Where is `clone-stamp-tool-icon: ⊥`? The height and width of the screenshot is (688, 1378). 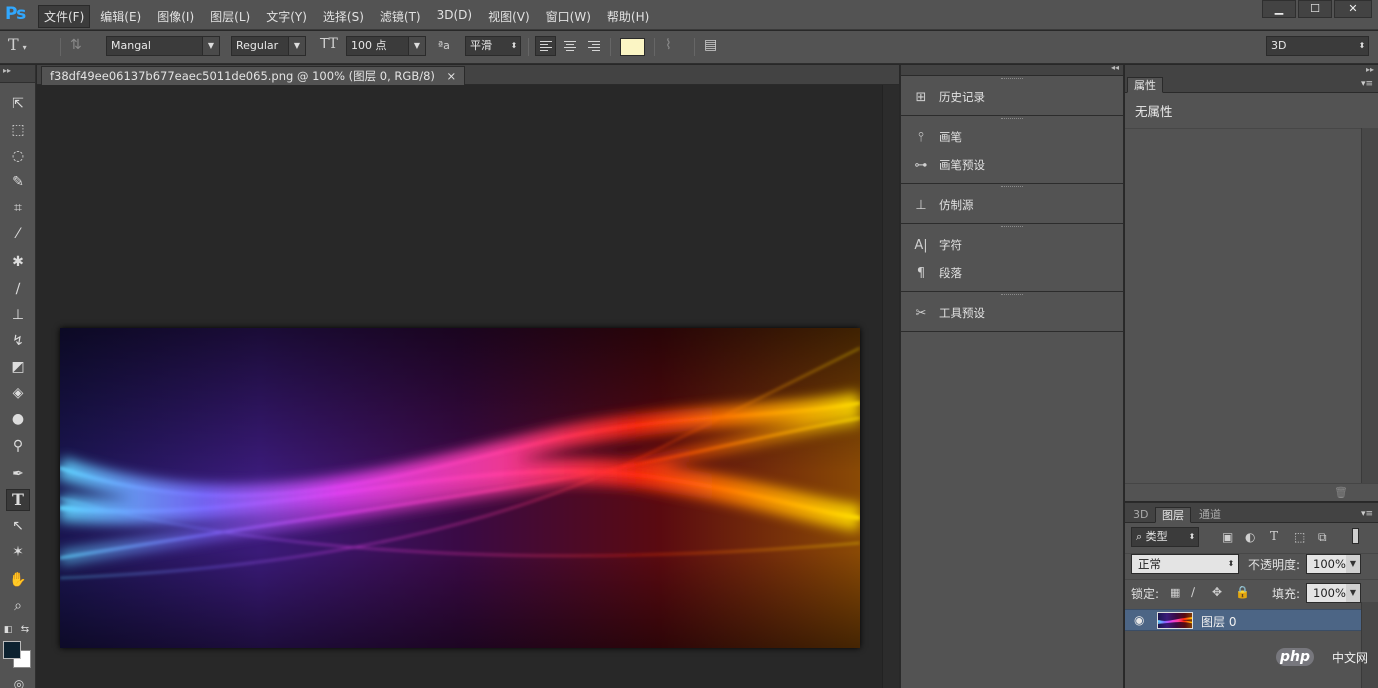 clone-stamp-tool-icon: ⊥ is located at coordinates (18, 315).